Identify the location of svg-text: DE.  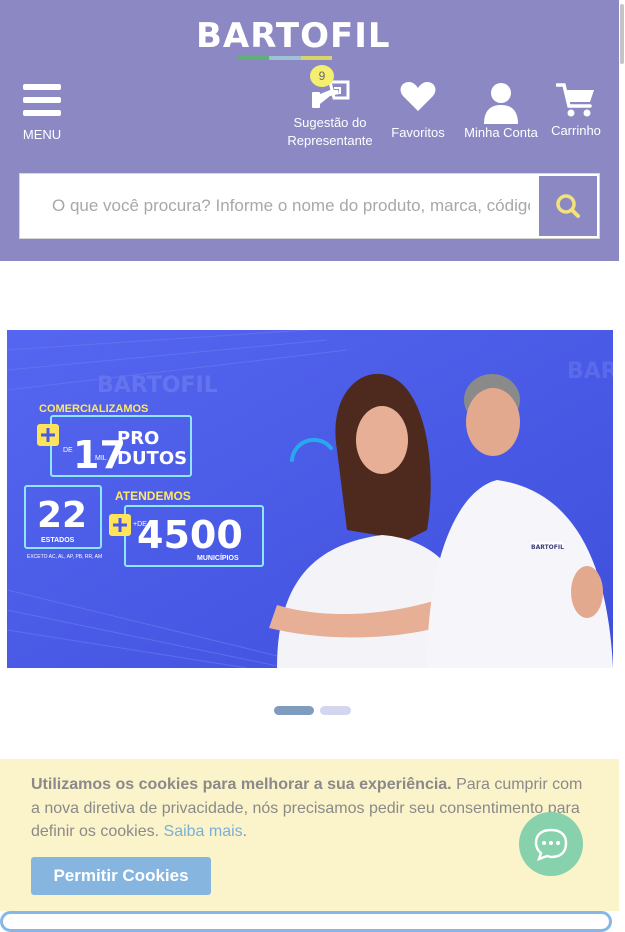
(68, 450).